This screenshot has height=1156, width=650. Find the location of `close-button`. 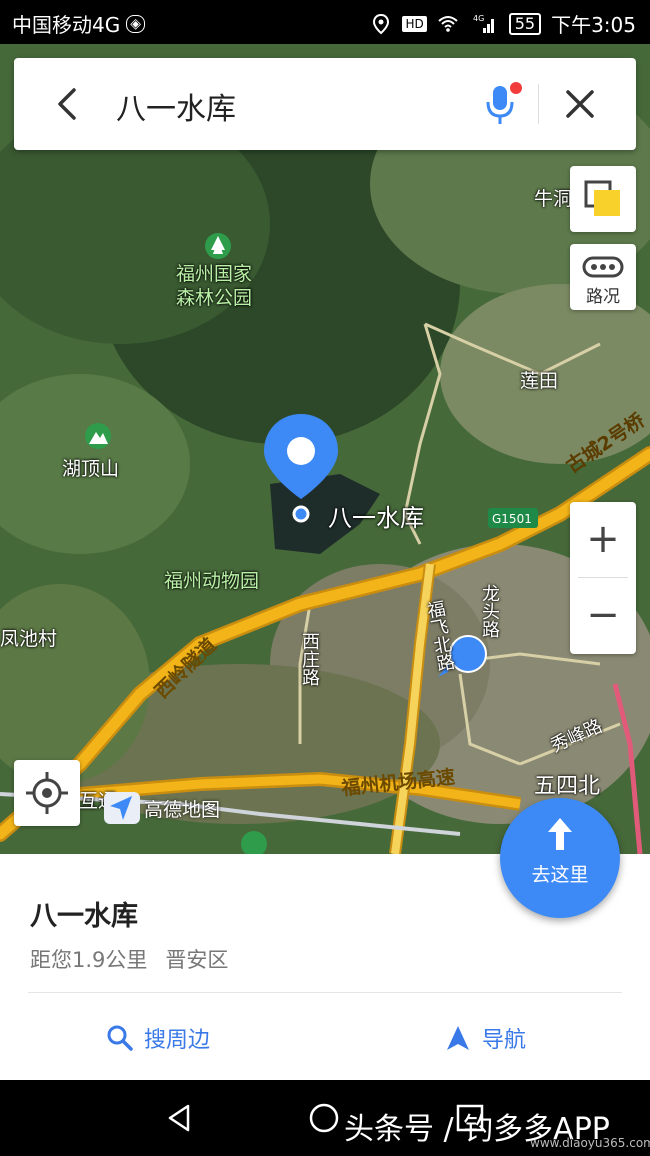

close-button is located at coordinates (580, 104).